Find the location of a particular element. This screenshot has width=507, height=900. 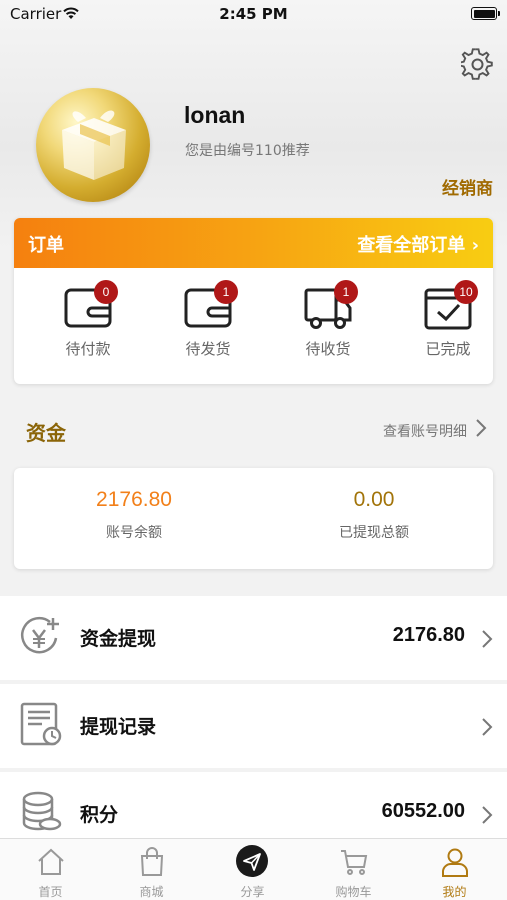

tab-label: 我的 is located at coordinates (454, 892).